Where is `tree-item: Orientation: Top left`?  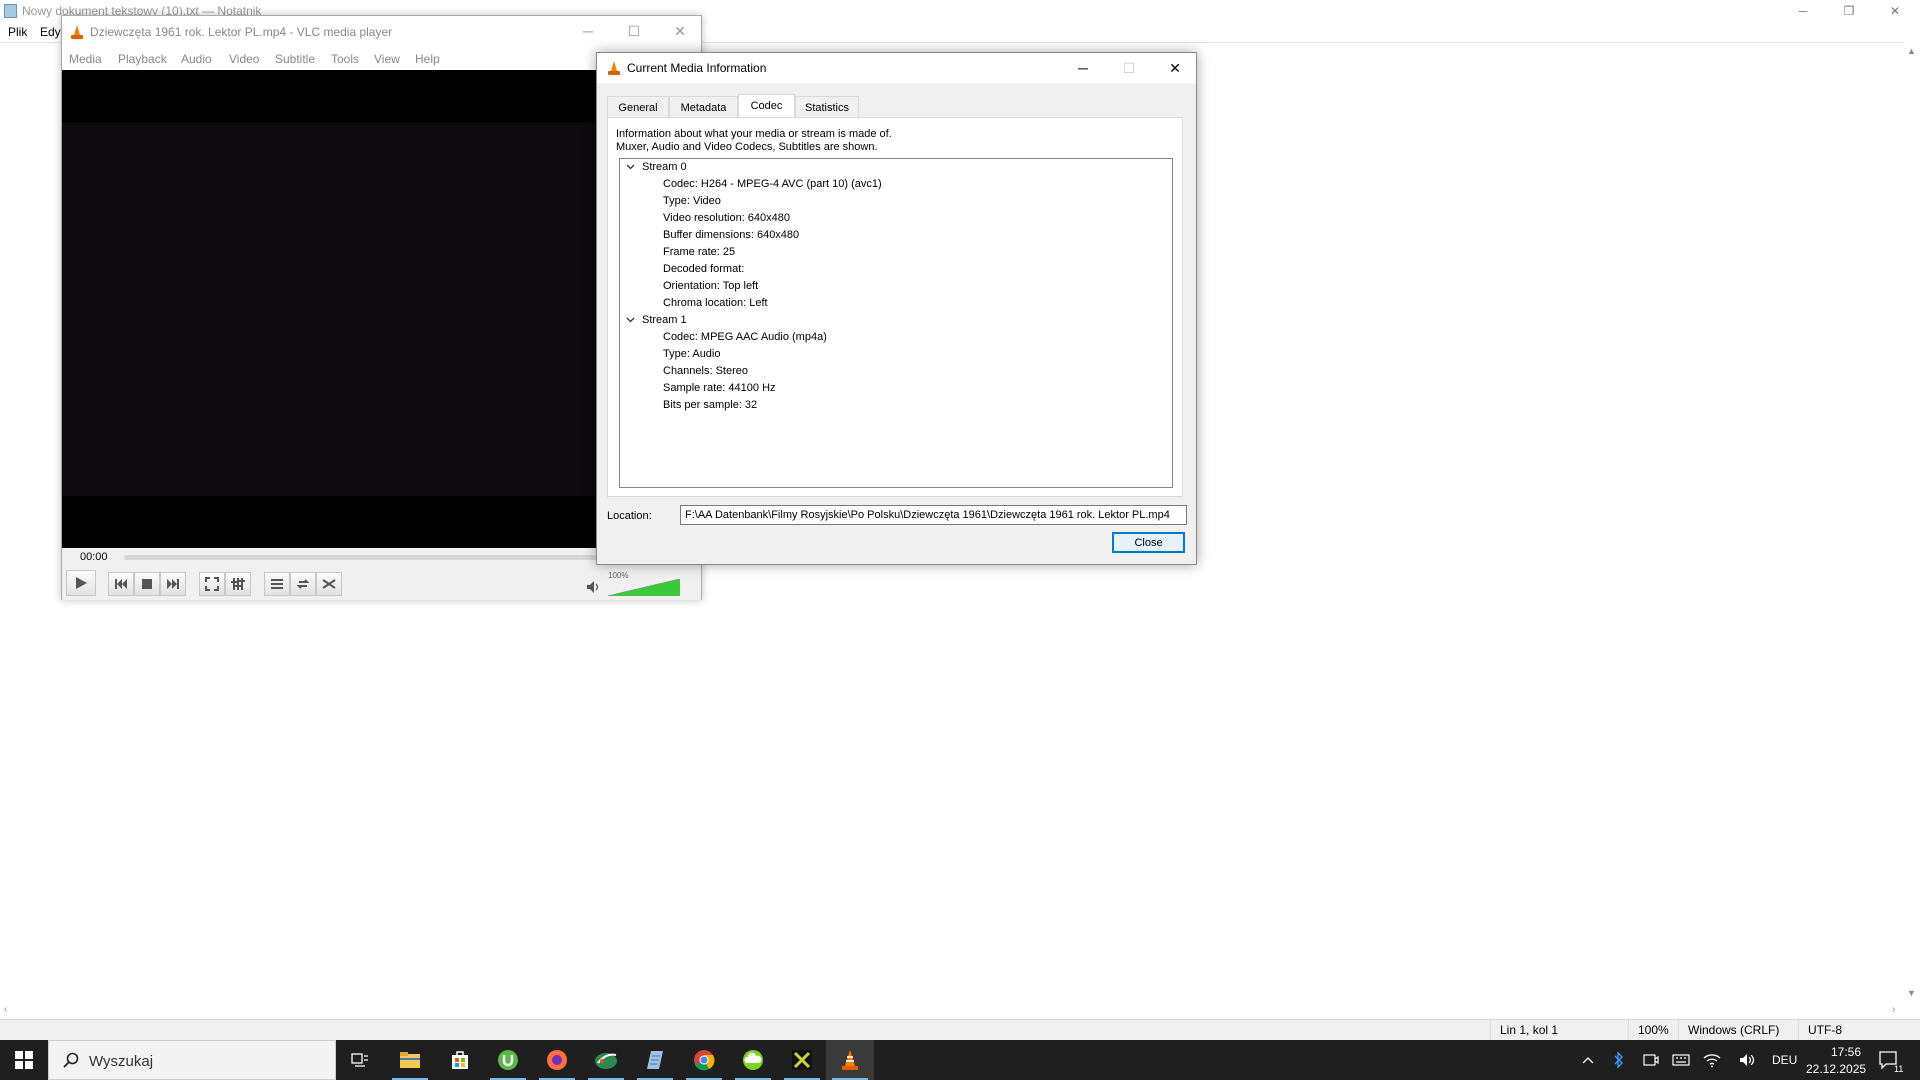
tree-item: Orientation: Top left is located at coordinates (710, 286).